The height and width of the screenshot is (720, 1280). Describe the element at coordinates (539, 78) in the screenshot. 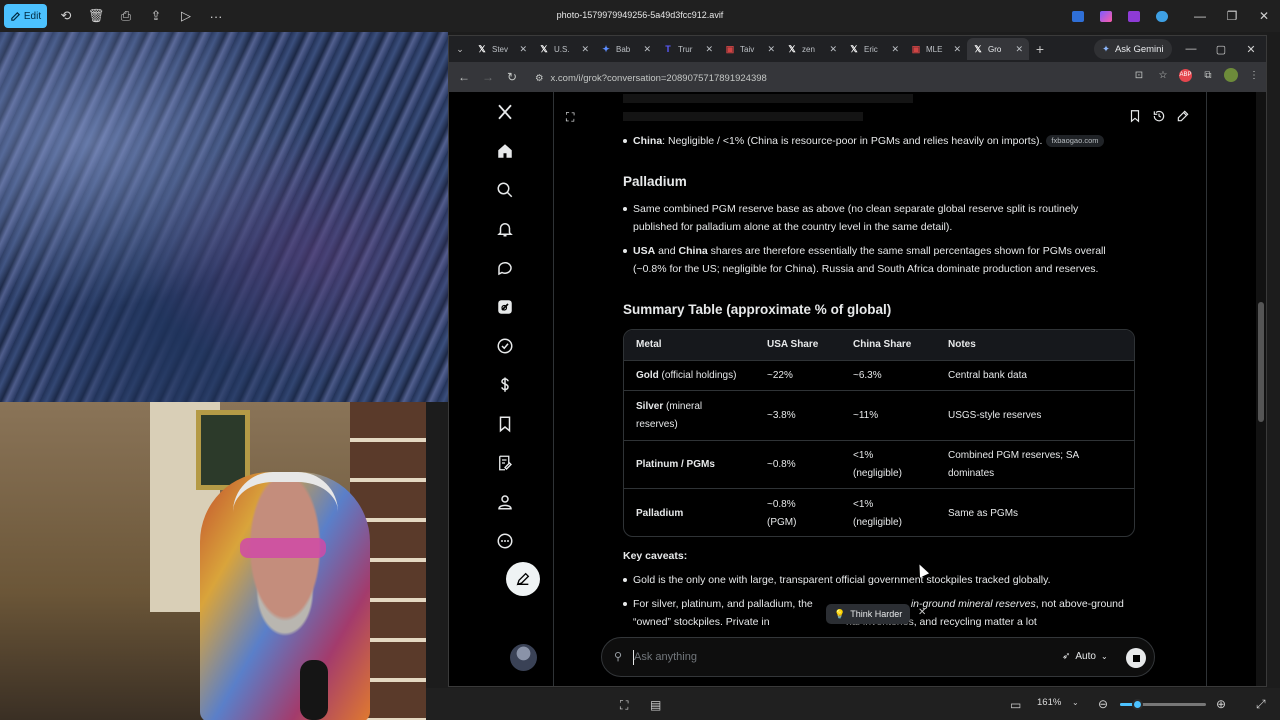

I see `site-info-icon: ⚙` at that location.